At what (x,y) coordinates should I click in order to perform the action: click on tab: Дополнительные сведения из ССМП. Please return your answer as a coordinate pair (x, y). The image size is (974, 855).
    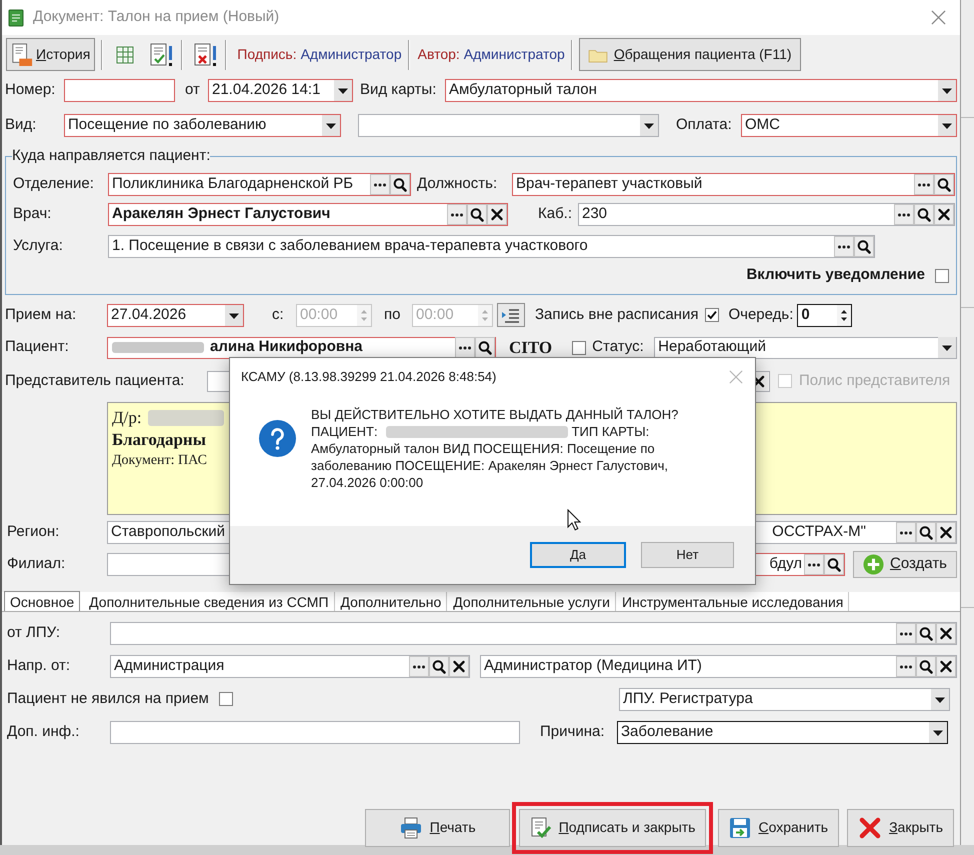
    Looking at the image, I should click on (209, 601).